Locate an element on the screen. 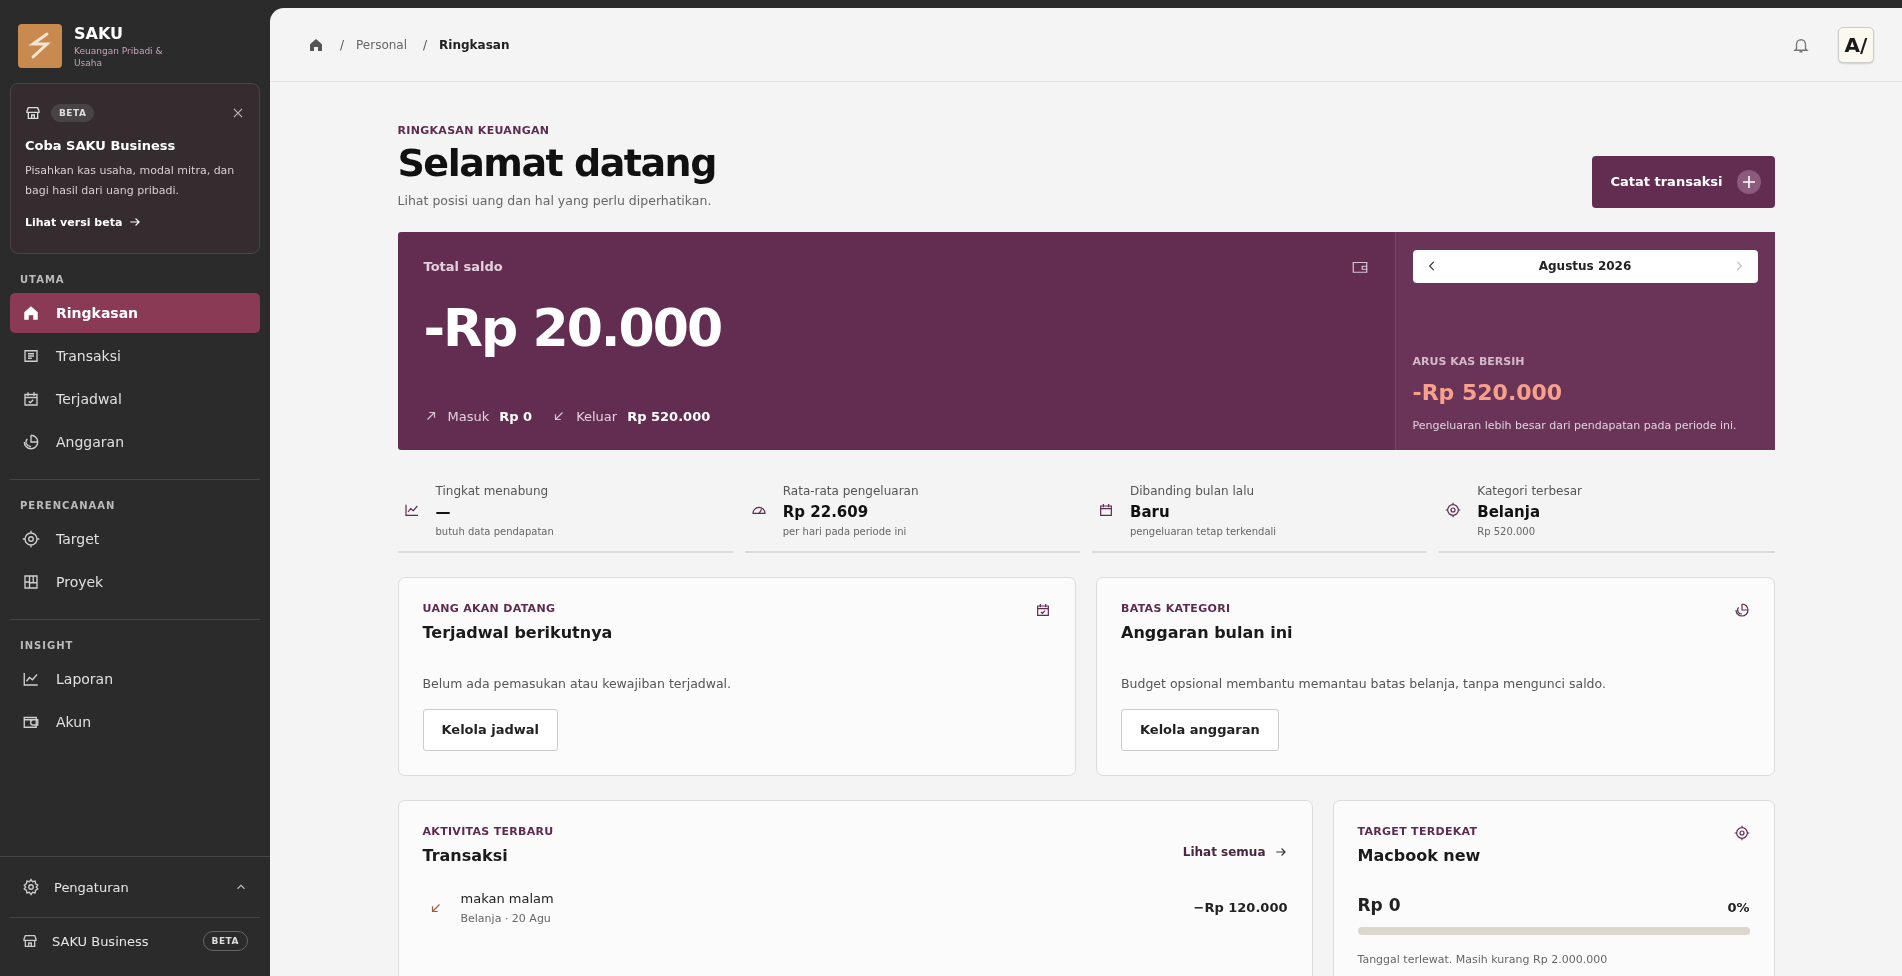 The image size is (1902, 976). business-item: SAKU Business BETA is located at coordinates (135, 941).